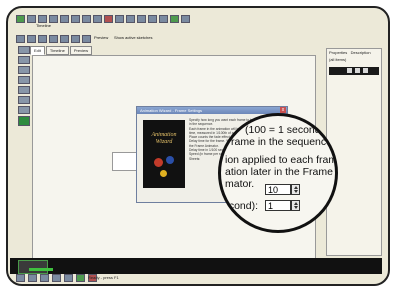 This screenshot has height=290, width=393. Describe the element at coordinates (164, 135) in the screenshot. I see `wizard-art-title-line1: Animation` at that location.